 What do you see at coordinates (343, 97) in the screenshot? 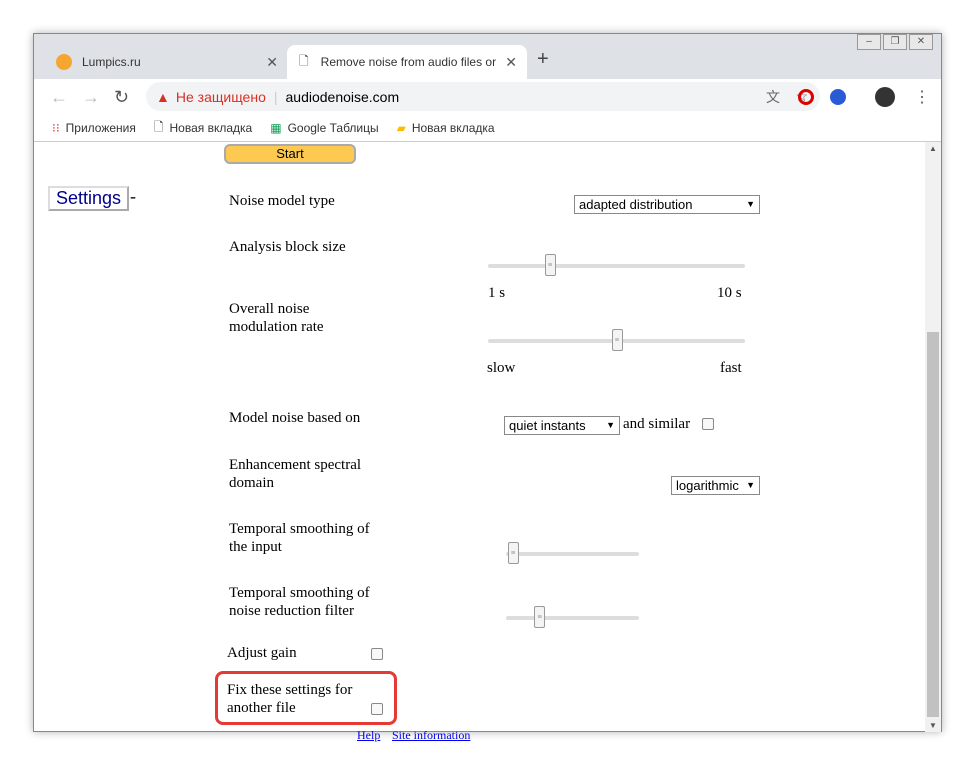
I see `url-text: audiodenoise.com` at bounding box center [343, 97].